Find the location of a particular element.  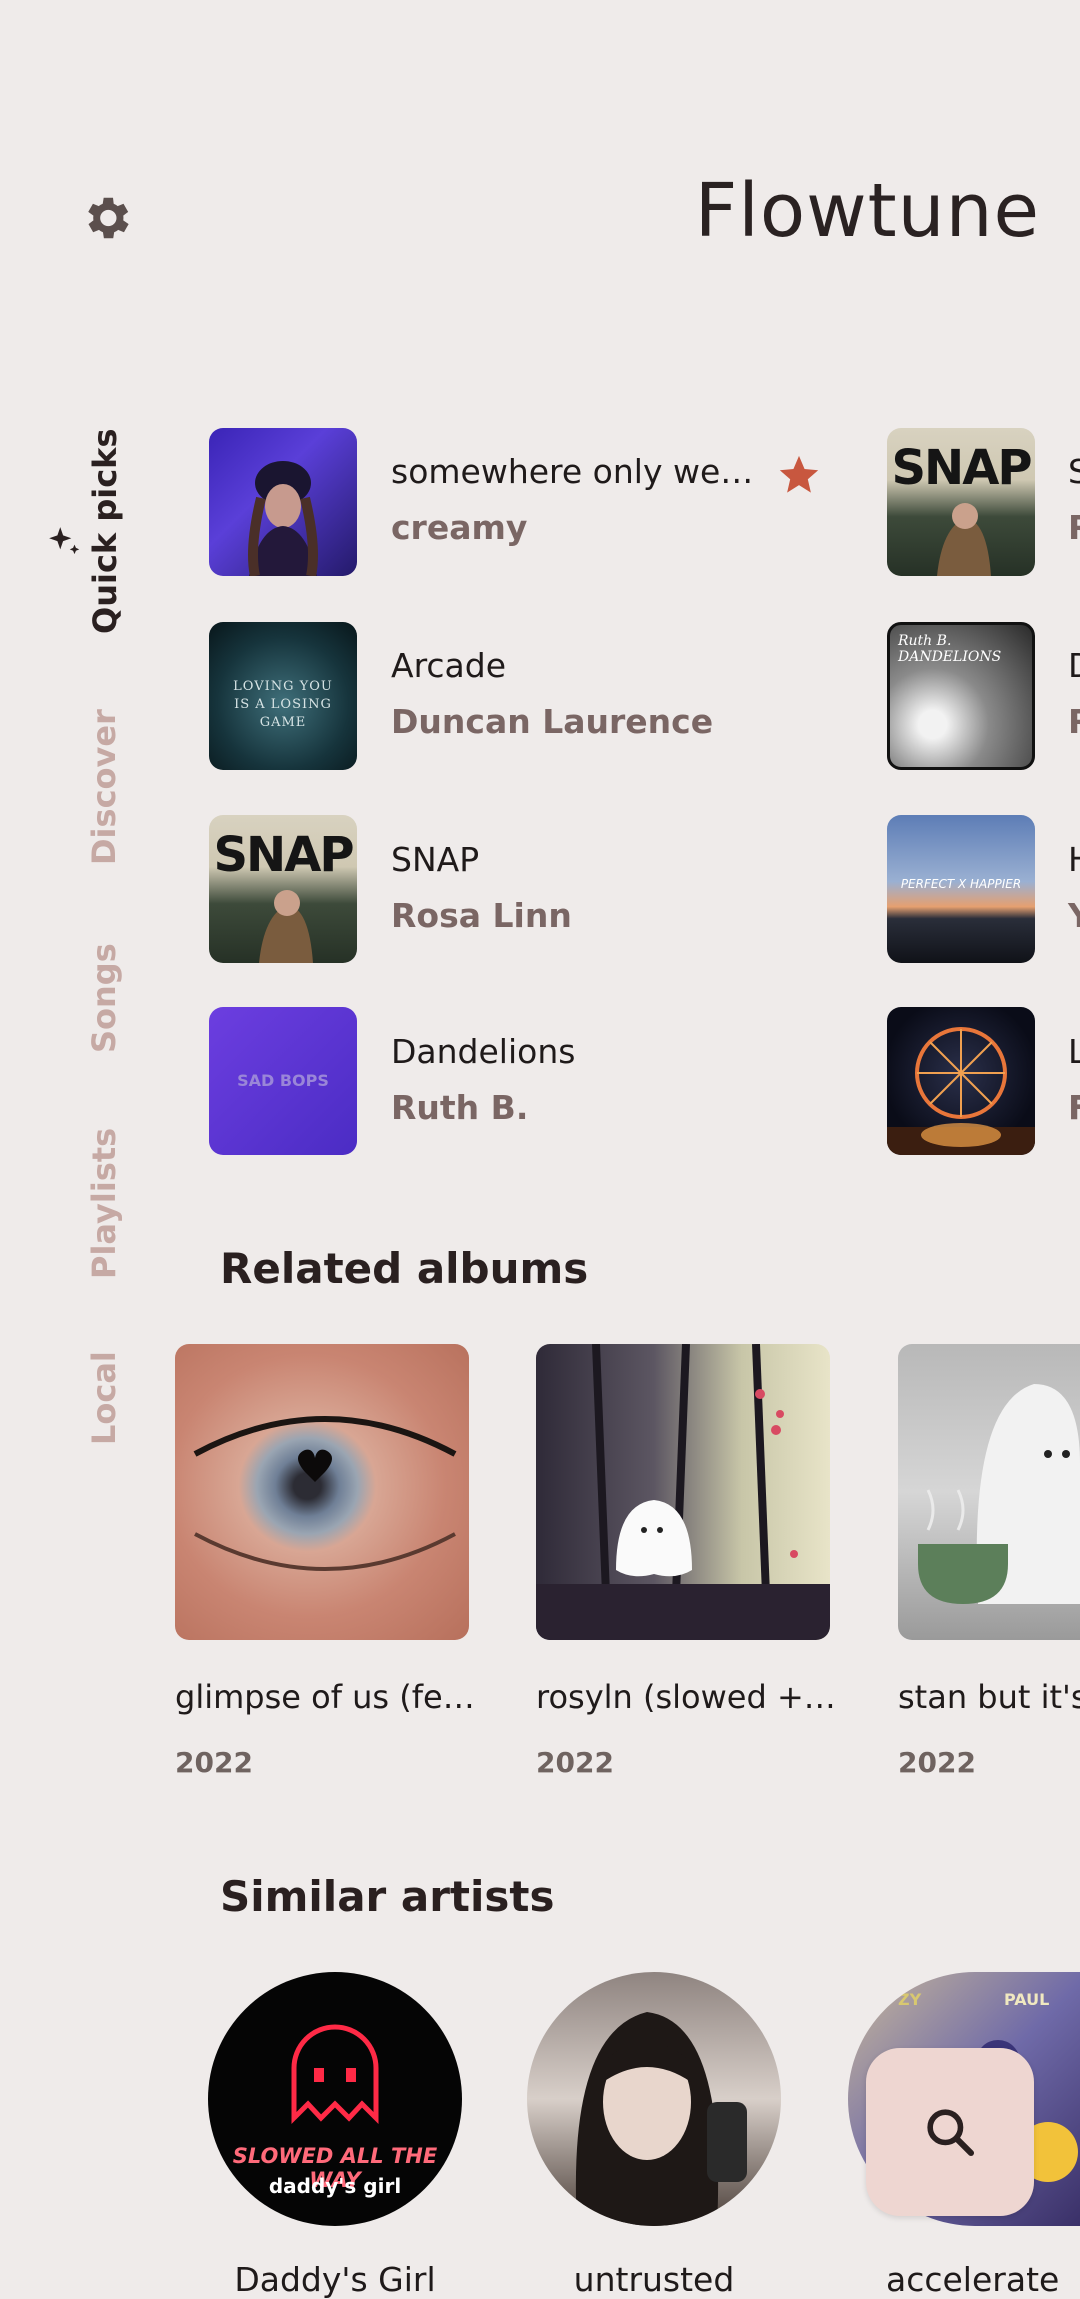

search-icon is located at coordinates (951, 2133).